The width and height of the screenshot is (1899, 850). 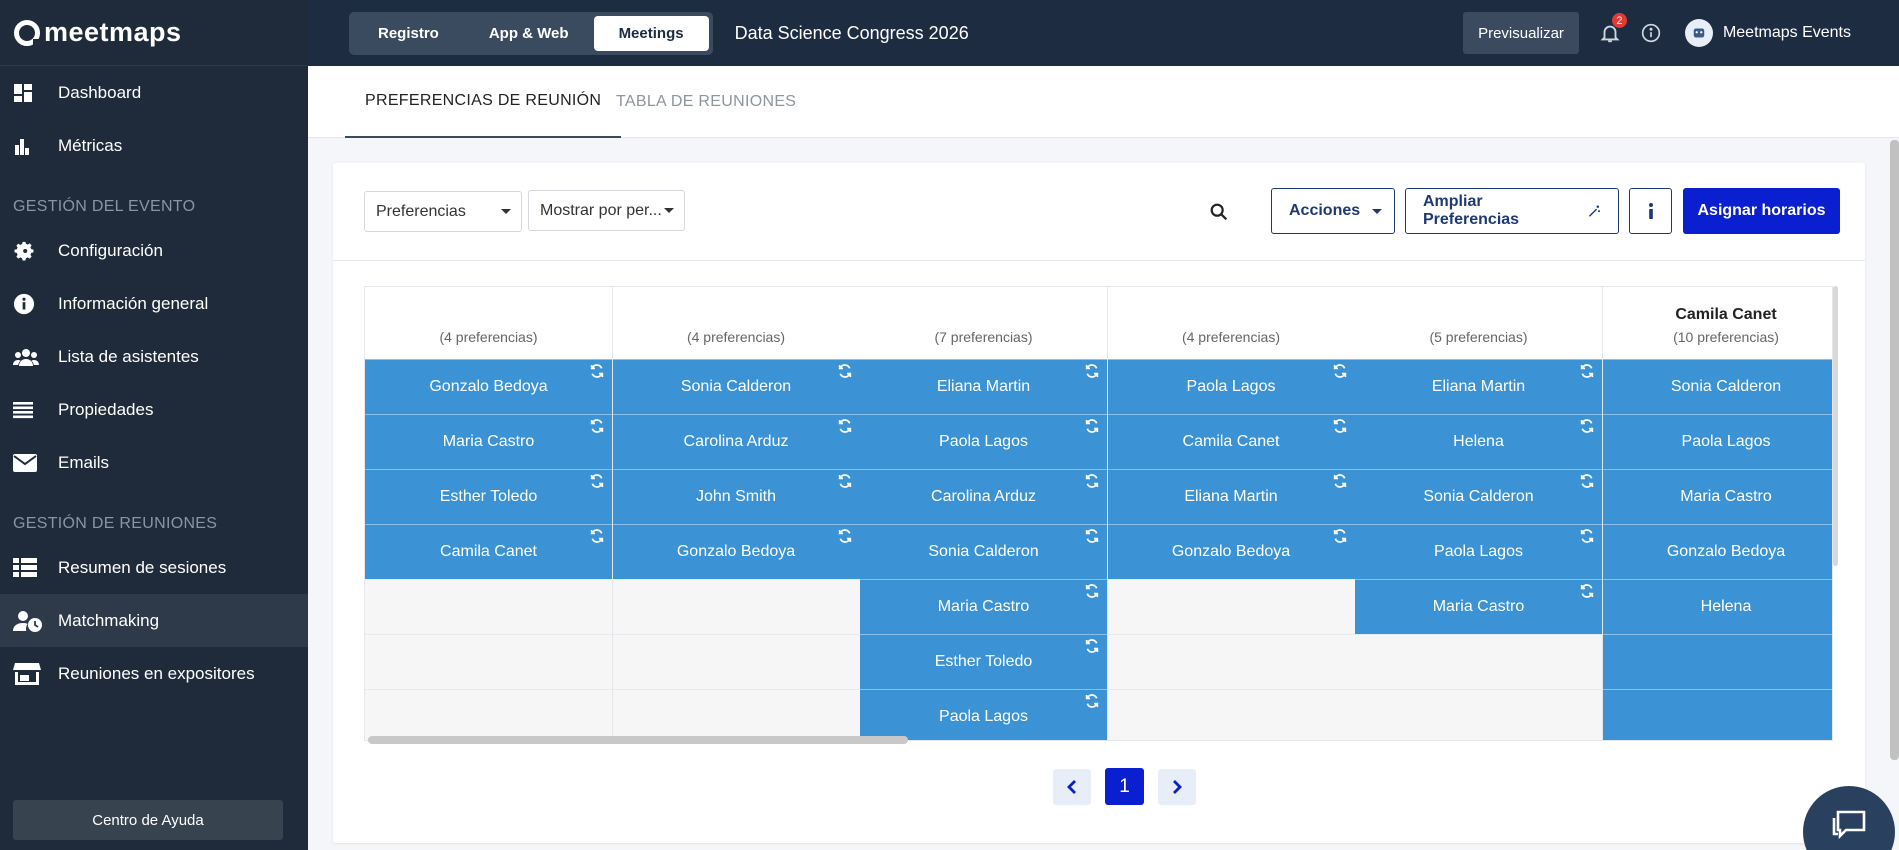 What do you see at coordinates (1072, 786) in the screenshot?
I see `prev-page-button` at bounding box center [1072, 786].